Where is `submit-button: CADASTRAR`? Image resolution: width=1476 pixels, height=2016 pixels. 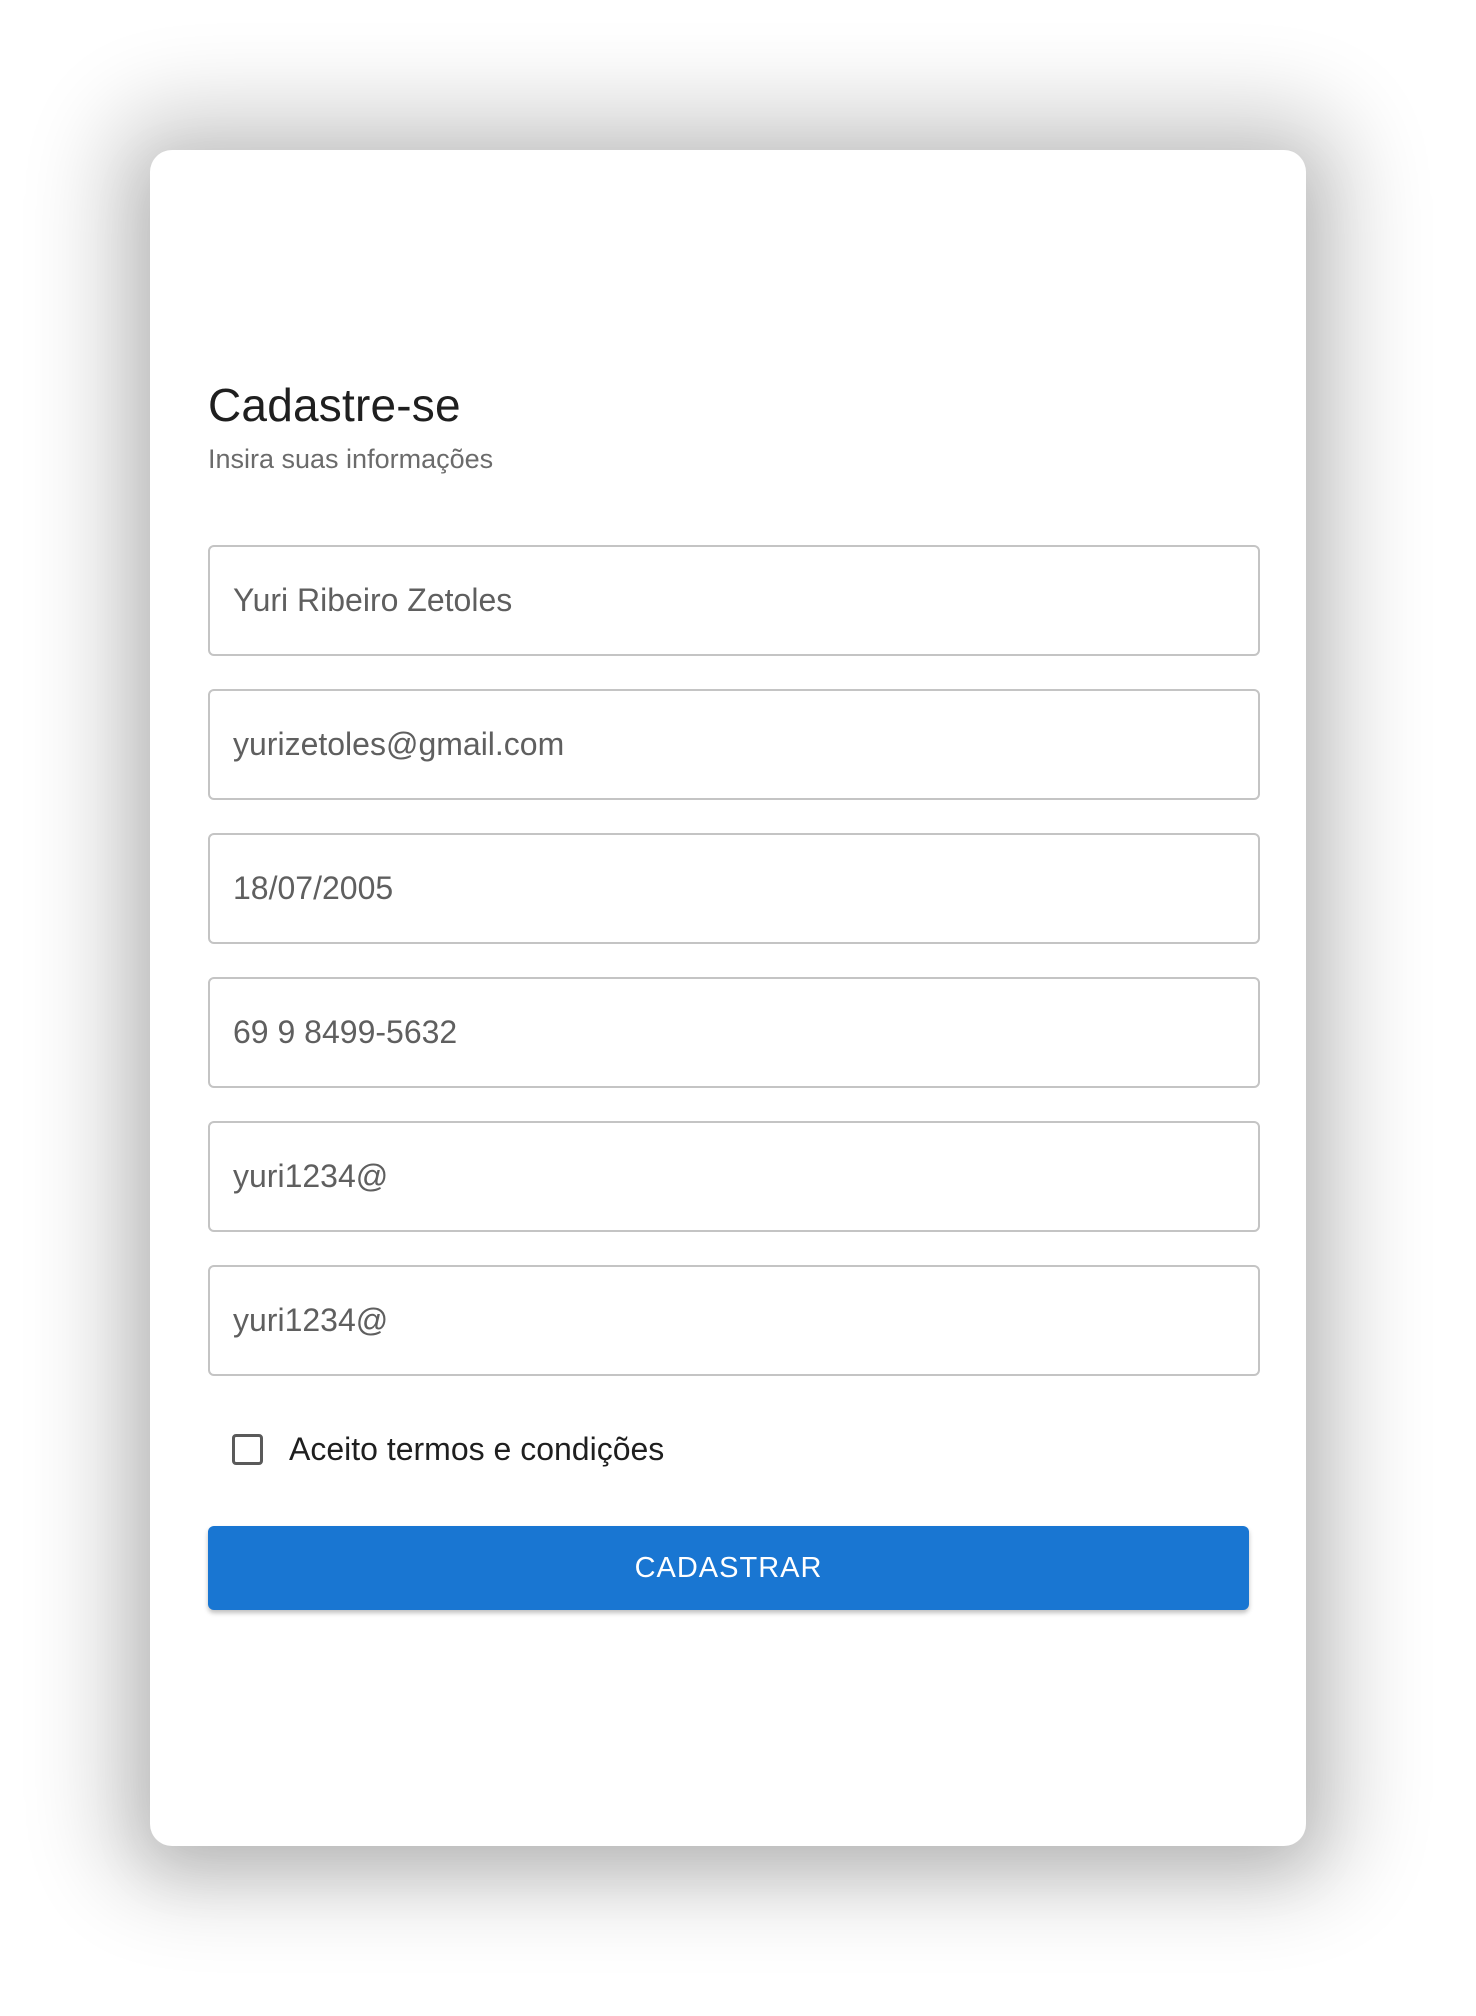
submit-button: CADASTRAR is located at coordinates (728, 1568).